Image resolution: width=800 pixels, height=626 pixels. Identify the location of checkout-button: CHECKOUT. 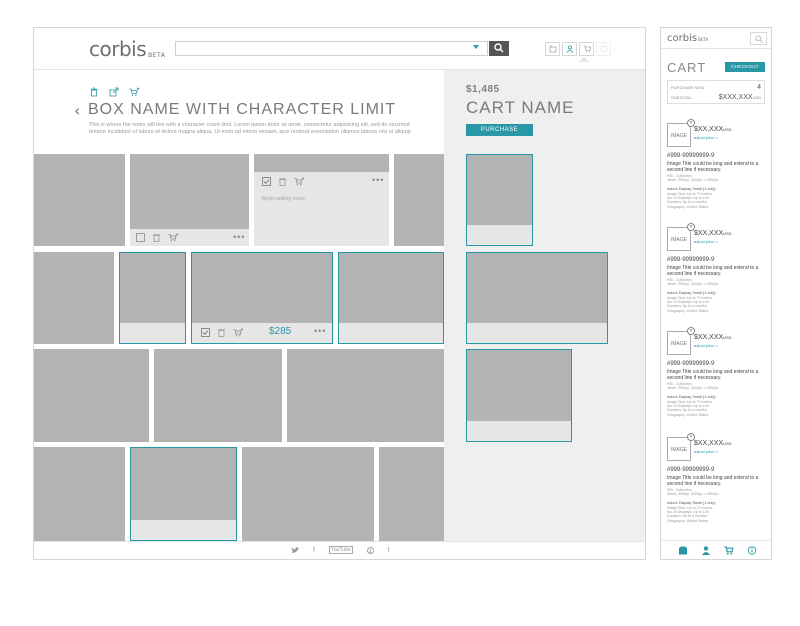
(745, 67).